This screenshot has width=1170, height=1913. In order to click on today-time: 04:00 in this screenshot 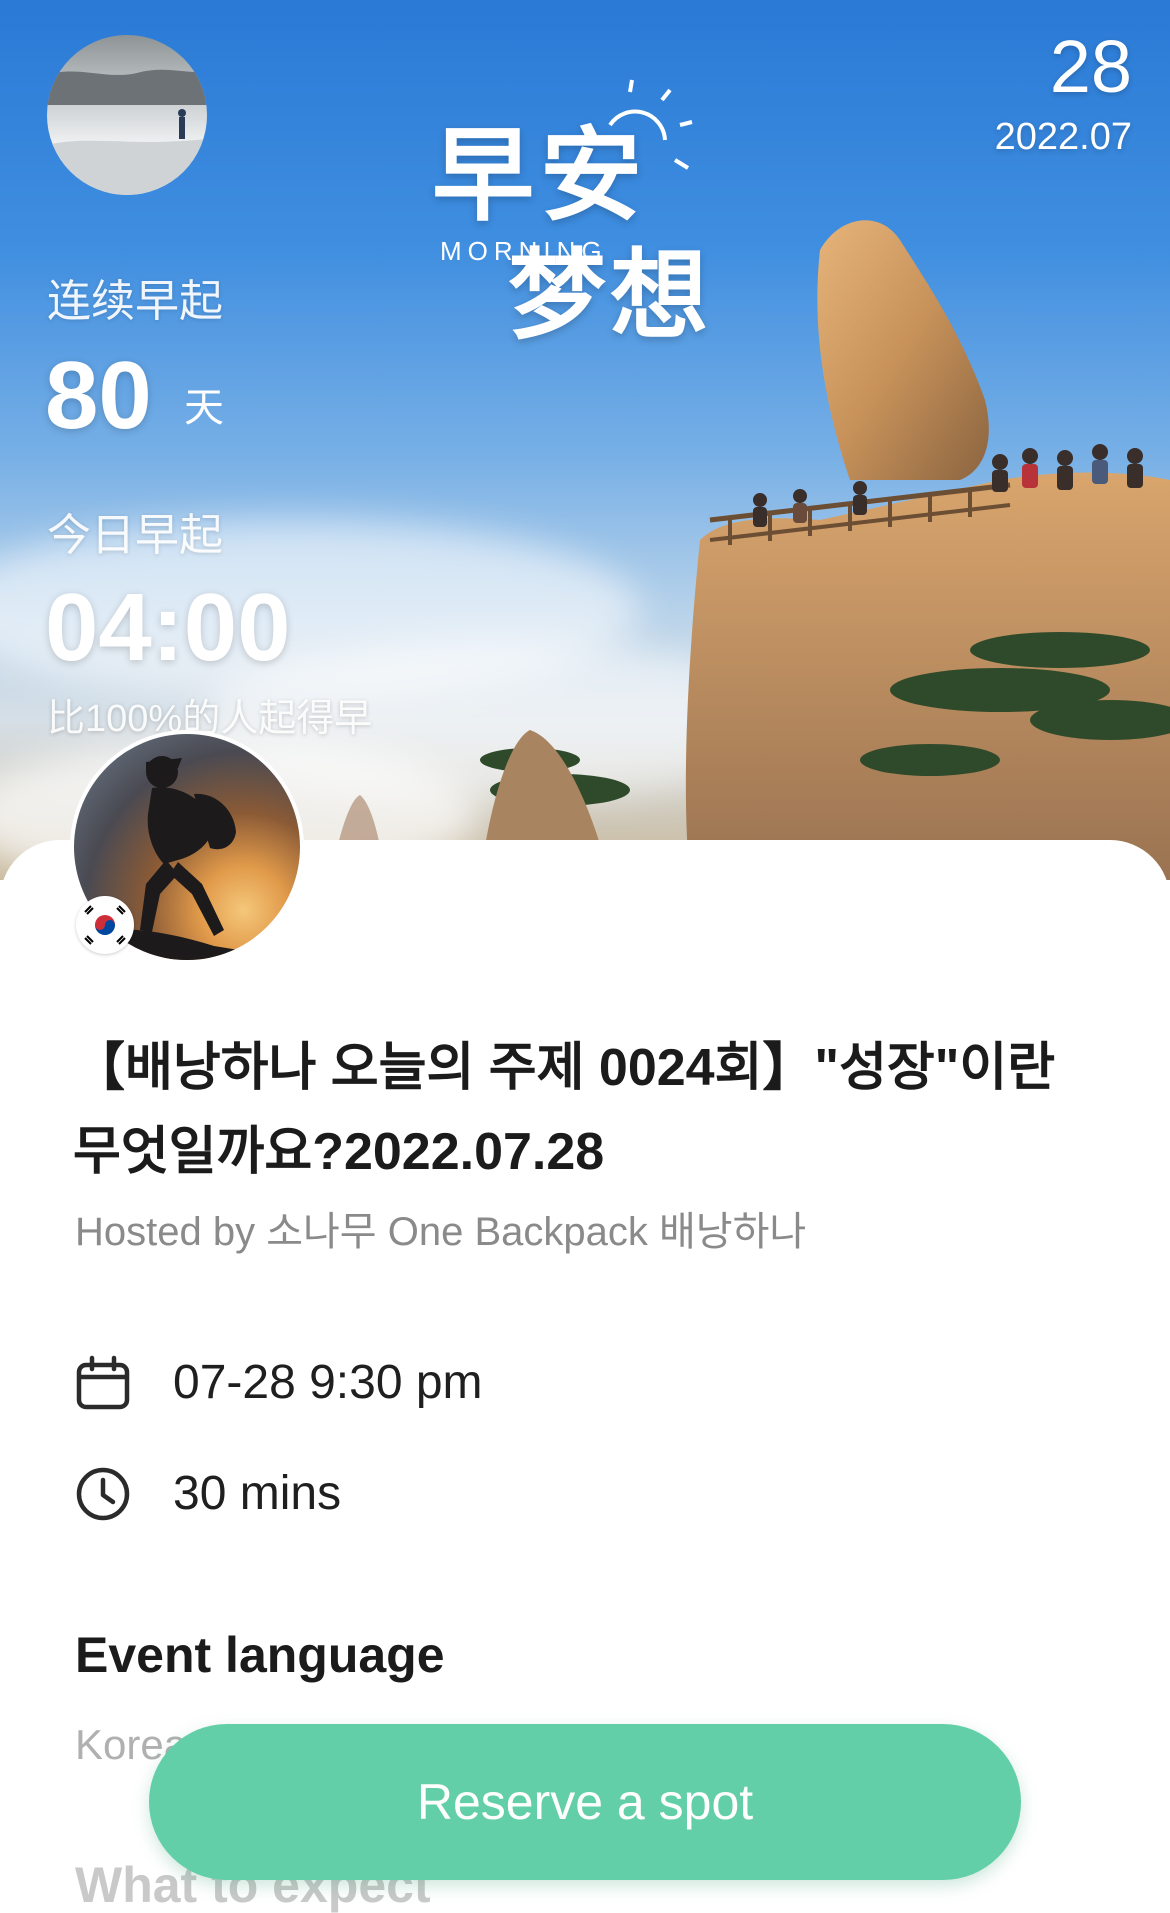, I will do `click(168, 627)`.